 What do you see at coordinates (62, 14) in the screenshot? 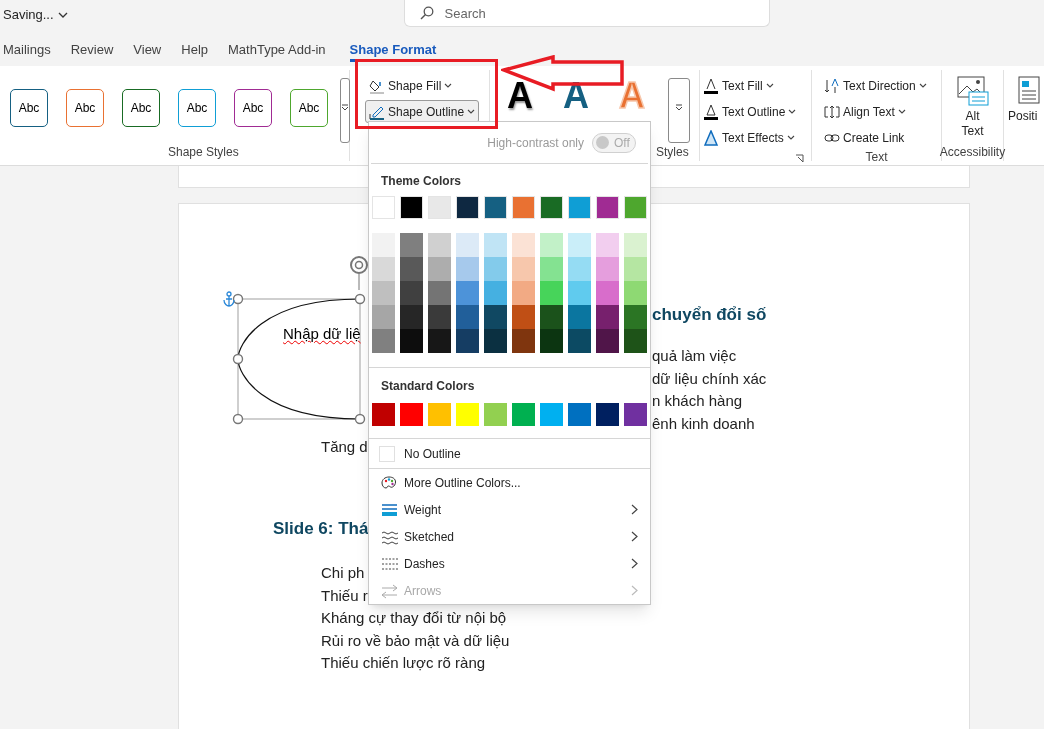
I see `chevron-down-icon` at bounding box center [62, 14].